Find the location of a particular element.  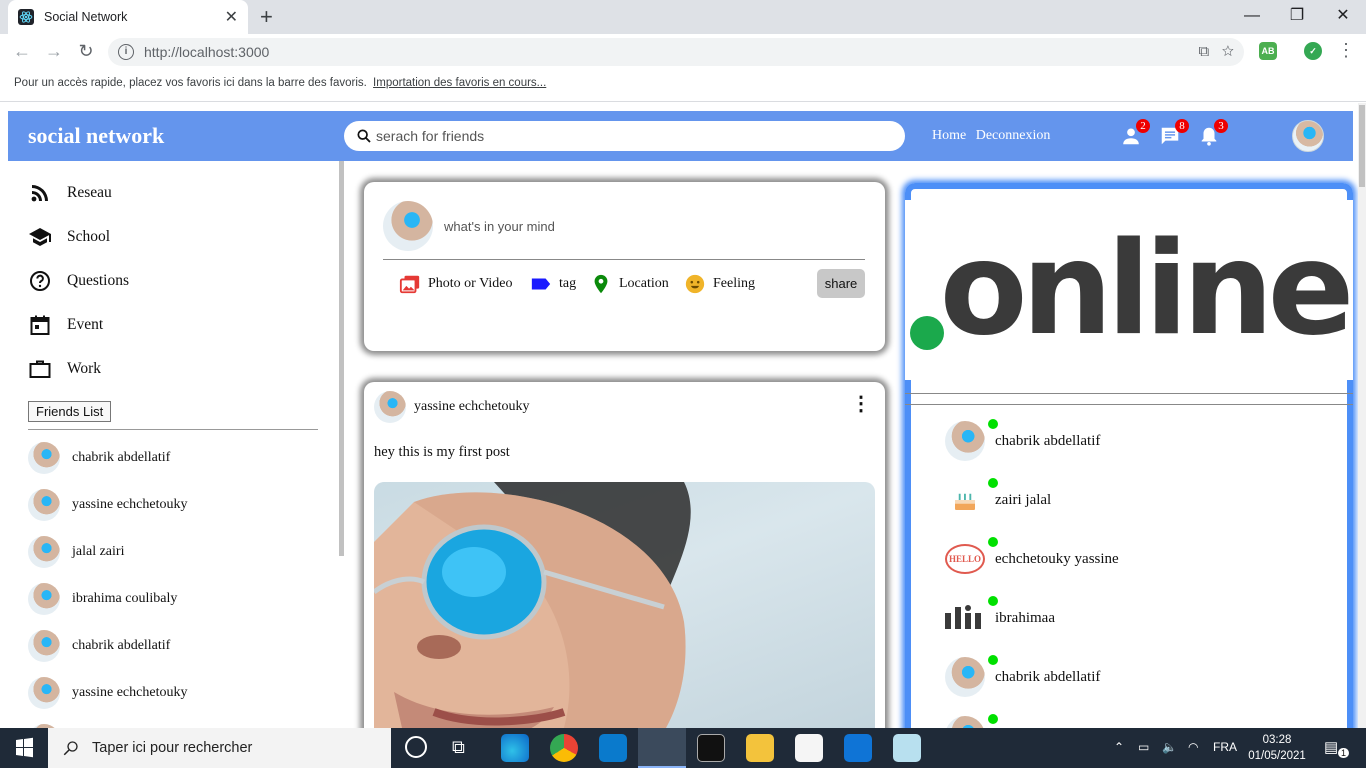

clock: 03:28 01/05/2021 is located at coordinates (1277, 748).